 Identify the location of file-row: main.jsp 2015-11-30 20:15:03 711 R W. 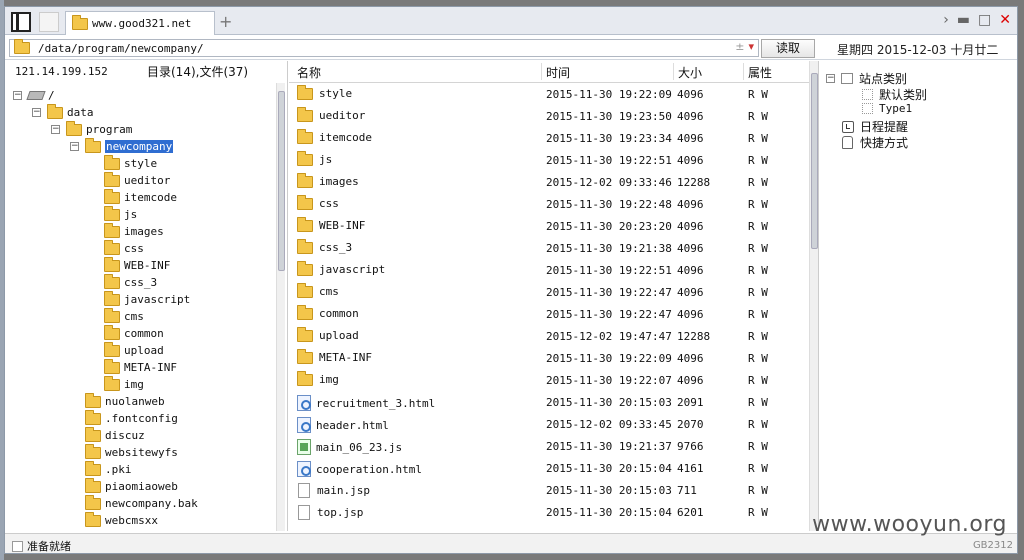
(549, 491).